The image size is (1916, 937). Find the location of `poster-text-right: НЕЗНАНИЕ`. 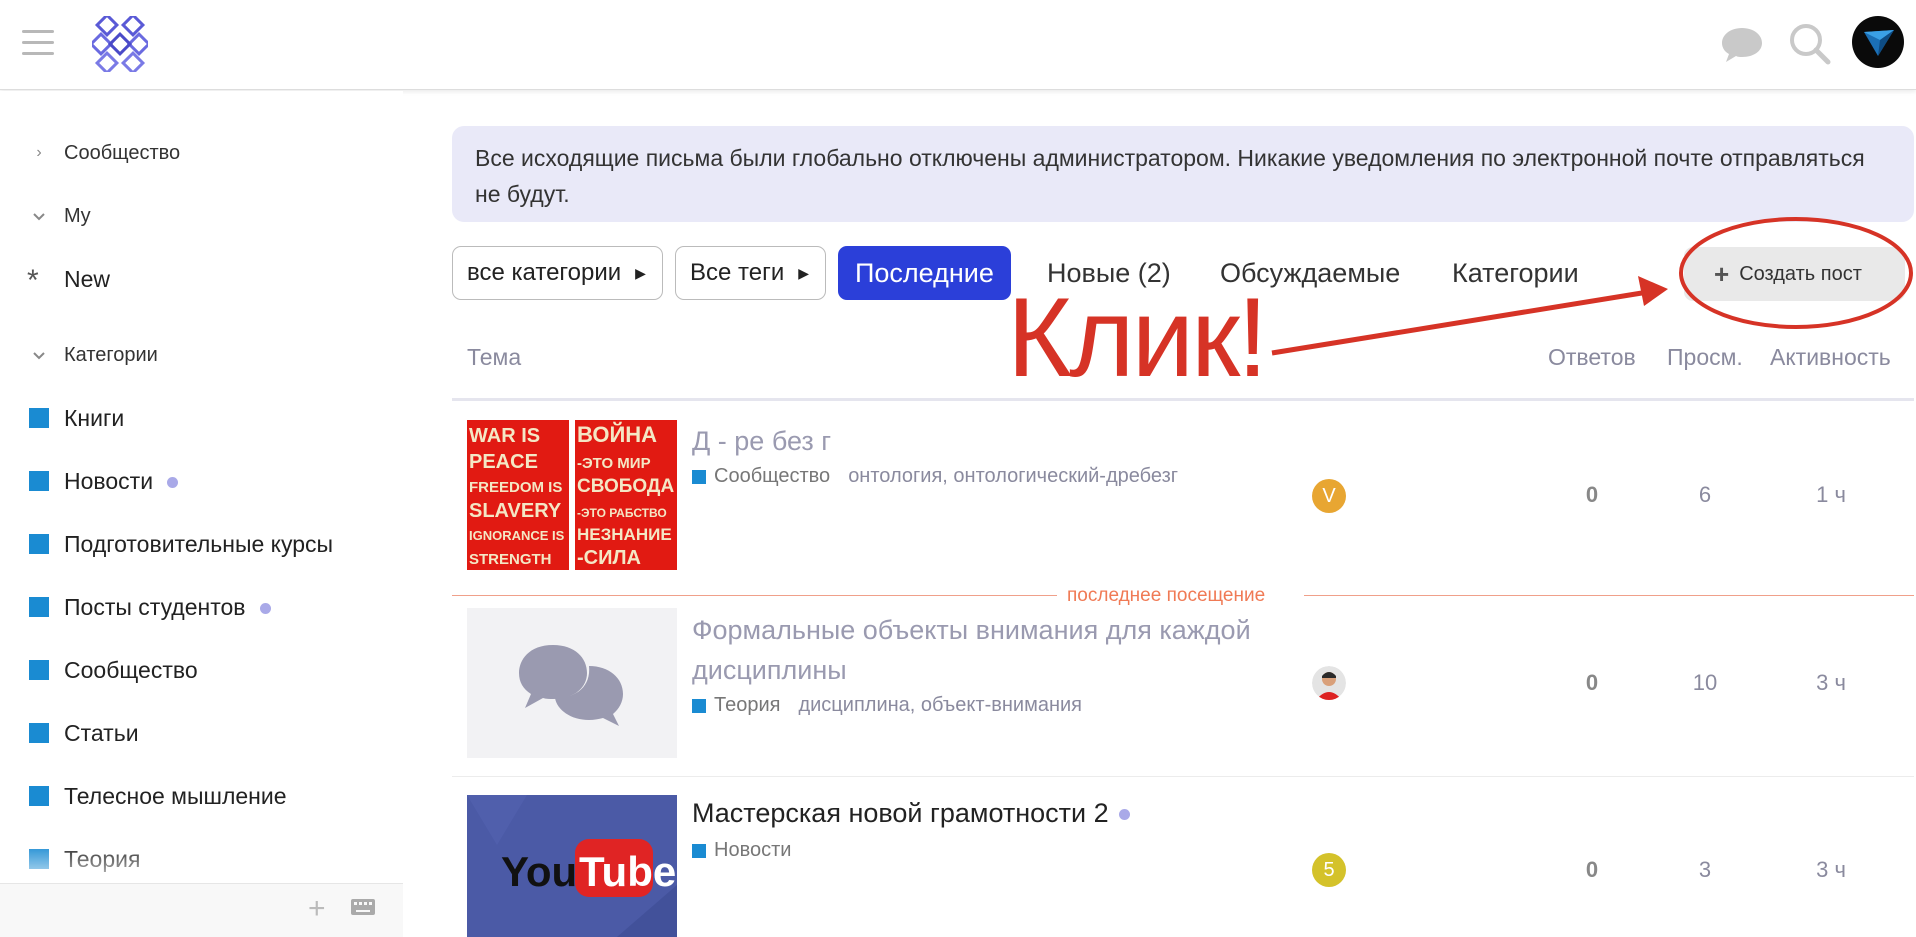

poster-text-right: НЕЗНАНИЕ is located at coordinates (624, 534).